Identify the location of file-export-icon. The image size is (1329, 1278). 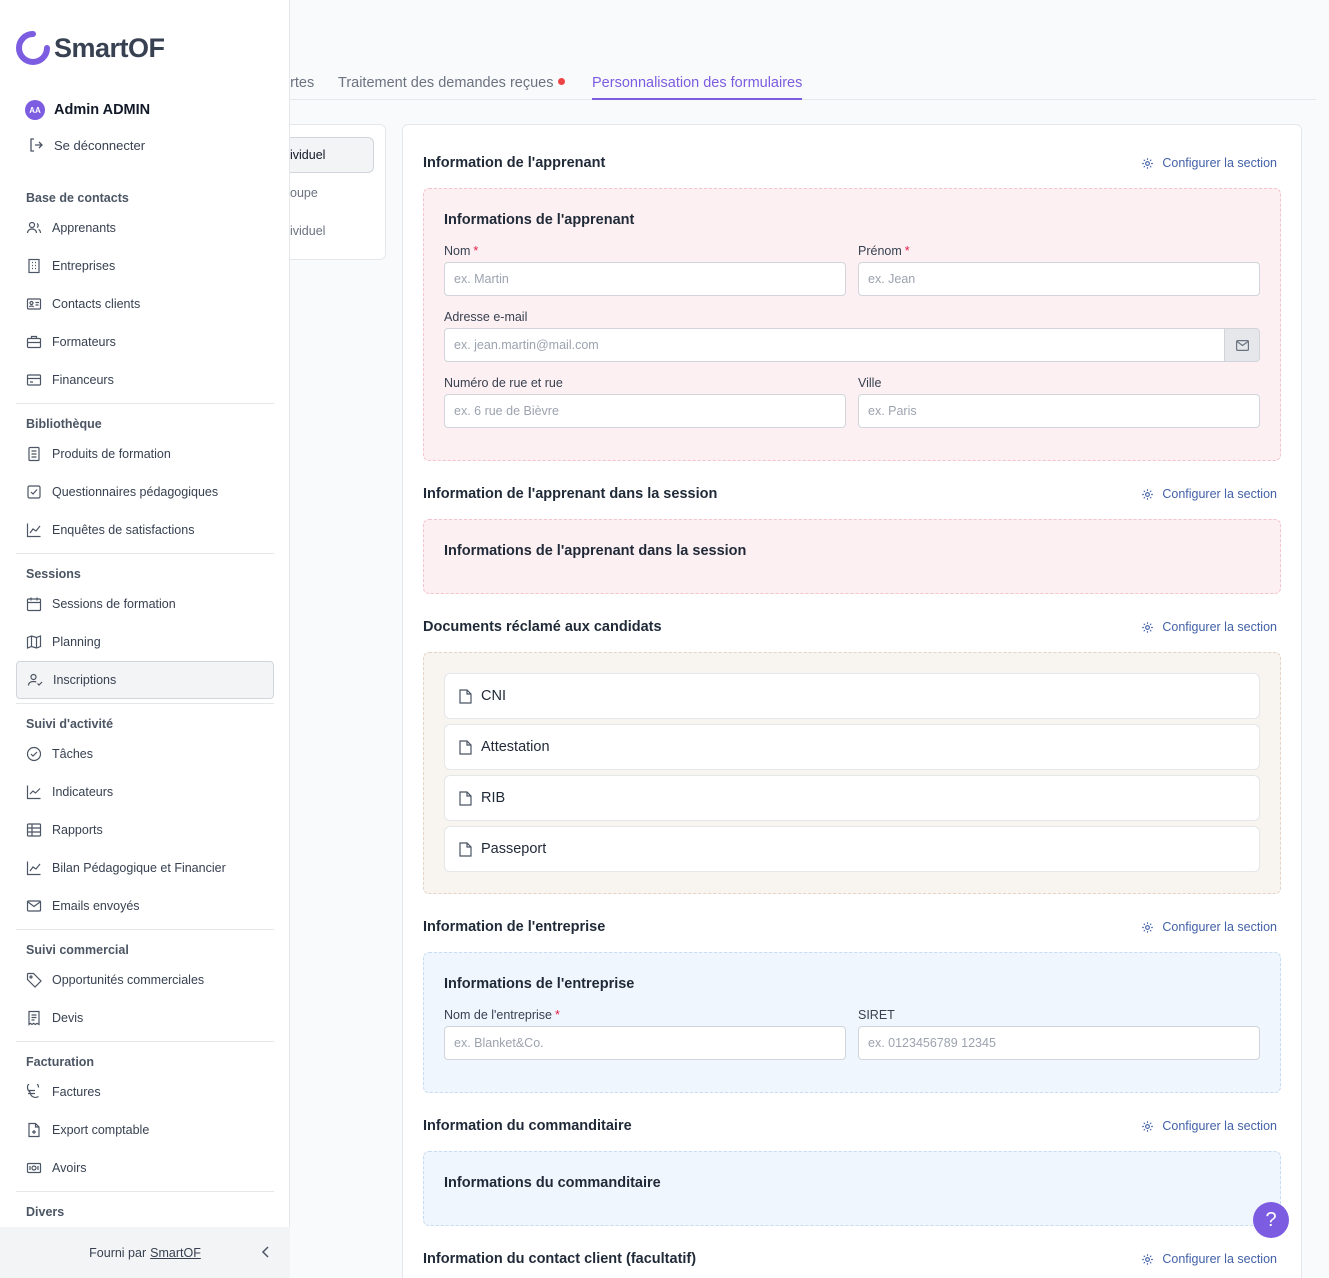
(34, 1130).